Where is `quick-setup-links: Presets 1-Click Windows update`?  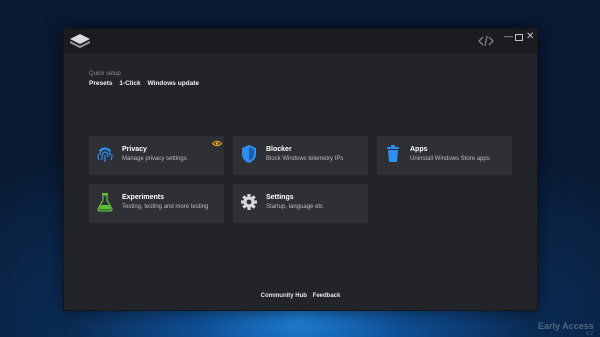
quick-setup-links: Presets 1-Click Windows update is located at coordinates (146, 83).